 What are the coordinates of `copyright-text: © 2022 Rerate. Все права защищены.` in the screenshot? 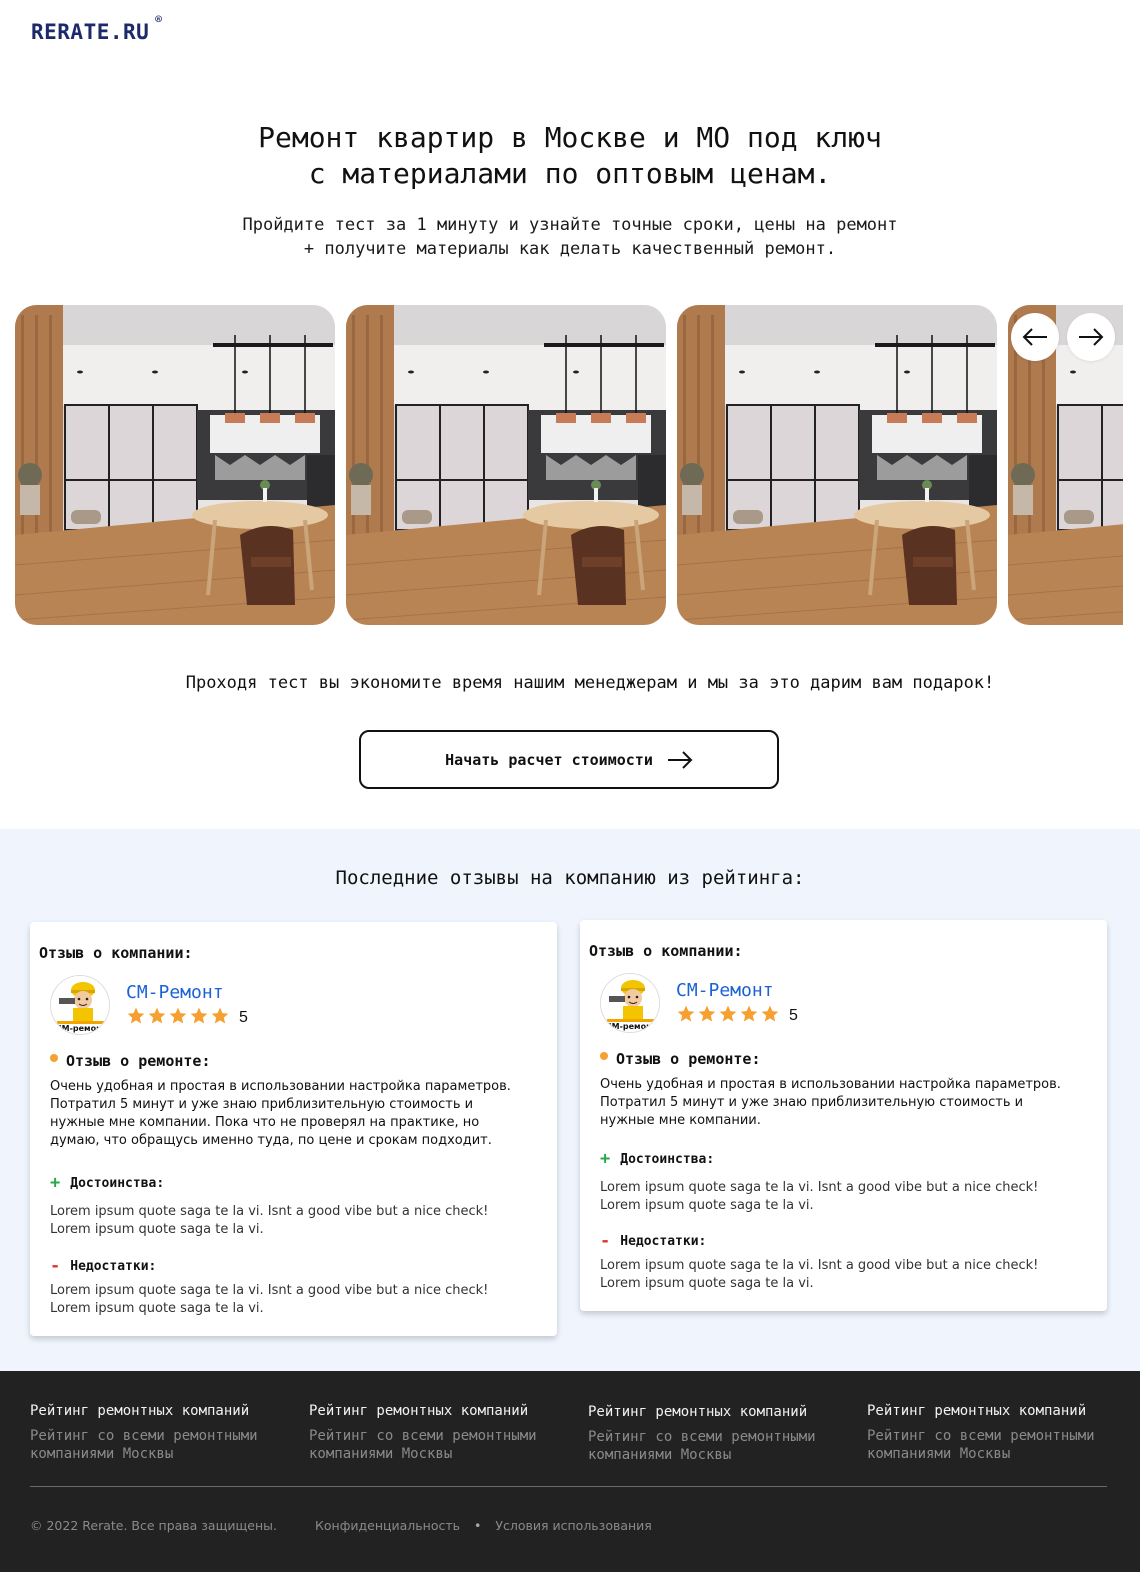 It's located at (153, 1525).